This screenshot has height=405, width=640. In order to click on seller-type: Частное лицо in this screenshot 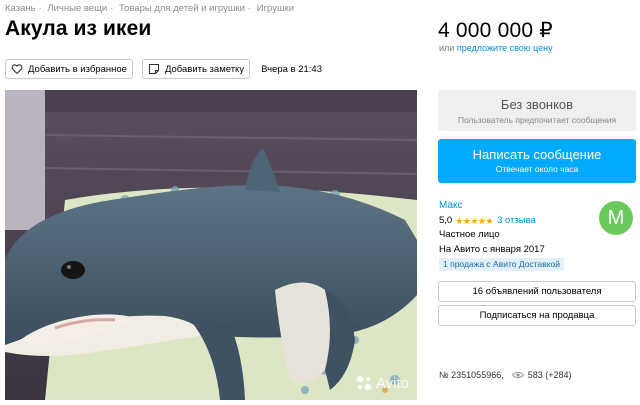, I will do `click(469, 234)`.